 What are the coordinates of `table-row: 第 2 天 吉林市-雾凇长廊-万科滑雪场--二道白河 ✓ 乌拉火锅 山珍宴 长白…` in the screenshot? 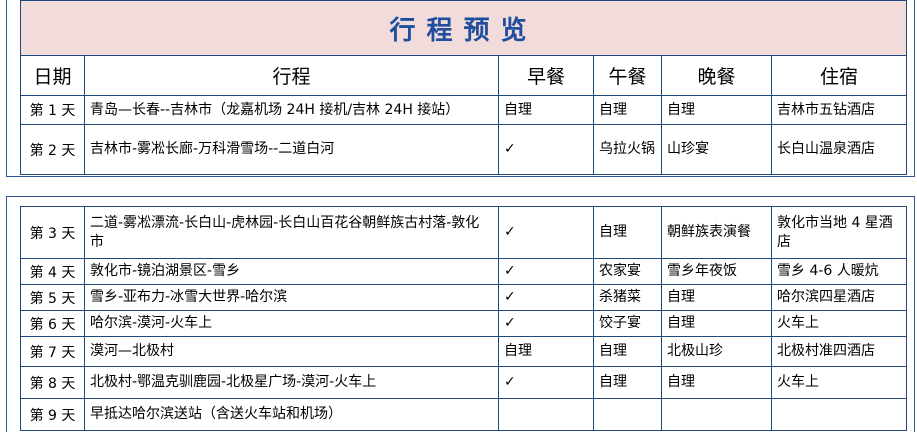 It's located at (464, 149).